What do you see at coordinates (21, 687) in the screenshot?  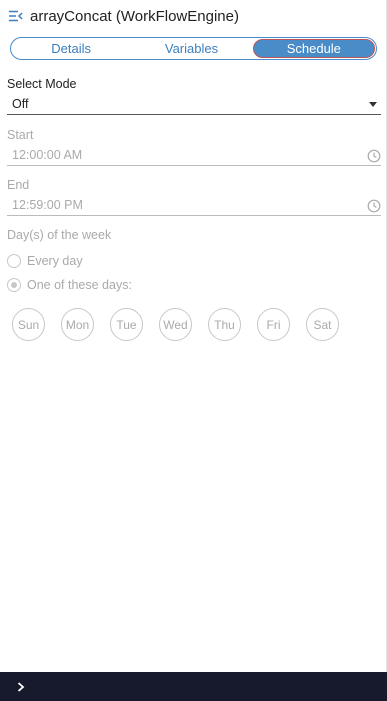 I see `chevron-right-icon` at bounding box center [21, 687].